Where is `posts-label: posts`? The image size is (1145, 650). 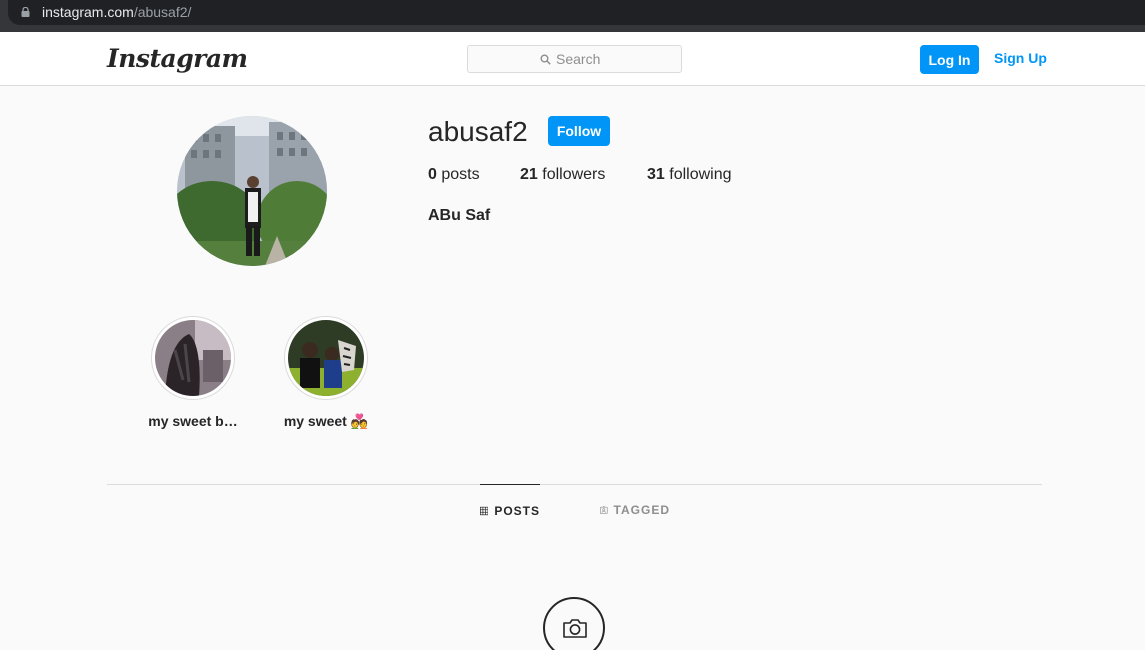
posts-label: posts is located at coordinates (460, 174).